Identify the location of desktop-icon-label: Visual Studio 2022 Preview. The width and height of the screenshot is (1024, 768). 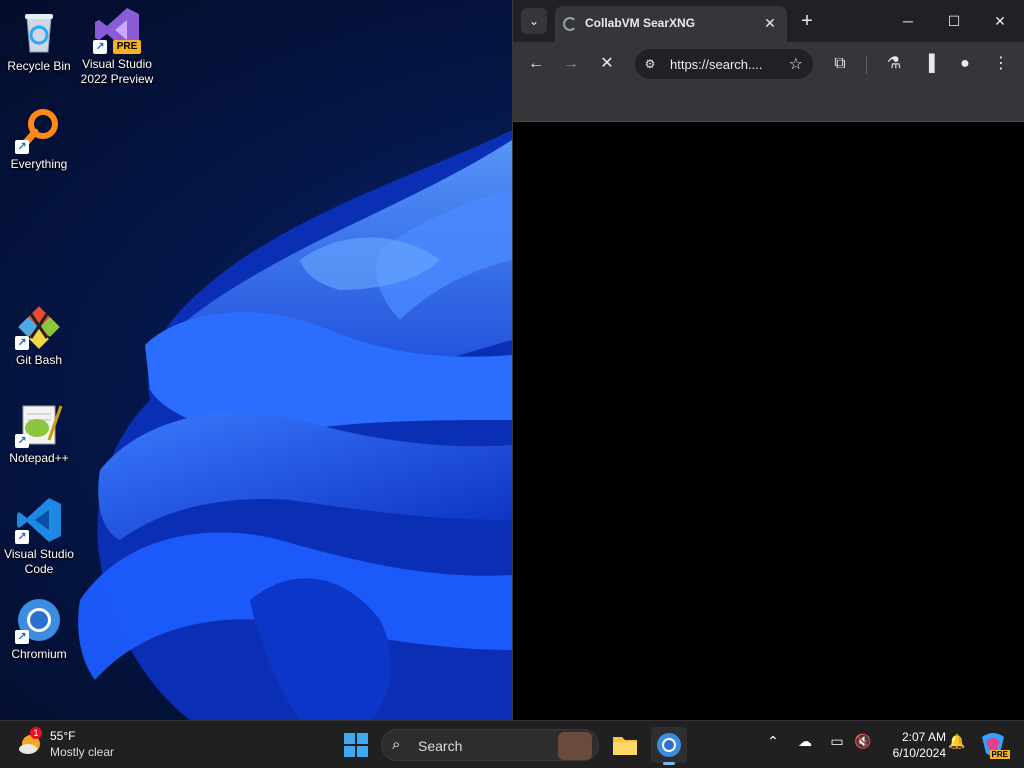
(117, 71).